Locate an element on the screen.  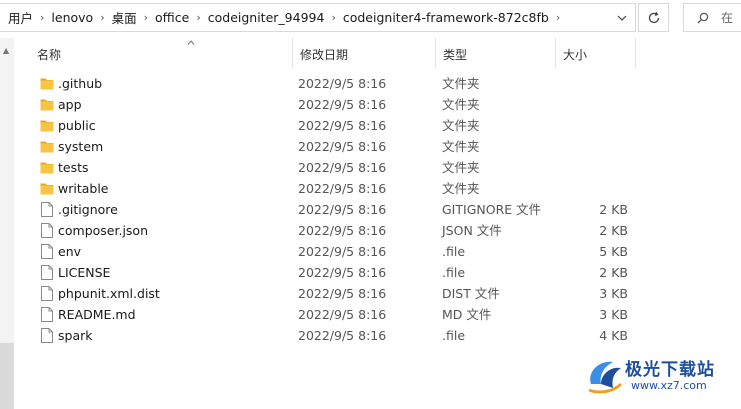
scroll-up-icon: ▲ is located at coordinates (6, 50).